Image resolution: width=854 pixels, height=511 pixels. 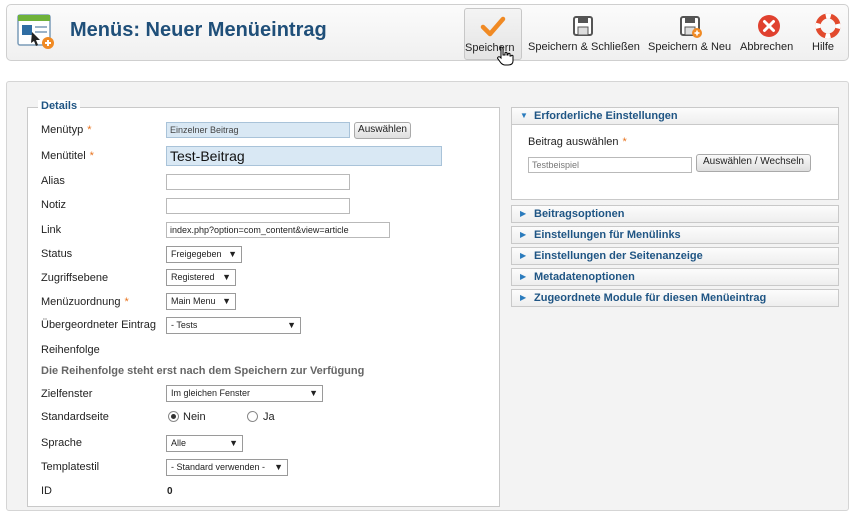 I want to click on panel-page-display-title: Einstellungen der Seitenanzeige, so click(x=618, y=256).